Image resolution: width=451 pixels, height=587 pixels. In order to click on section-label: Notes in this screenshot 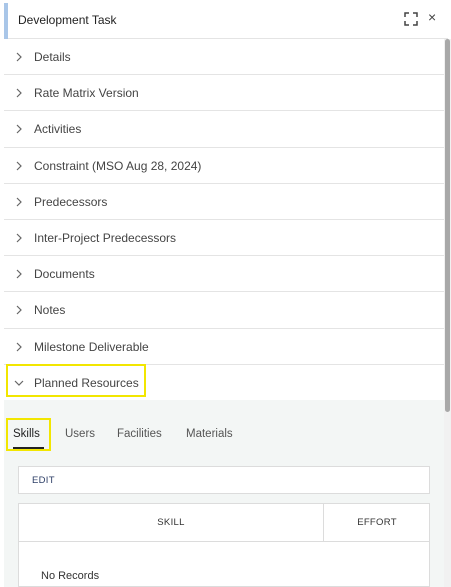, I will do `click(50, 310)`.